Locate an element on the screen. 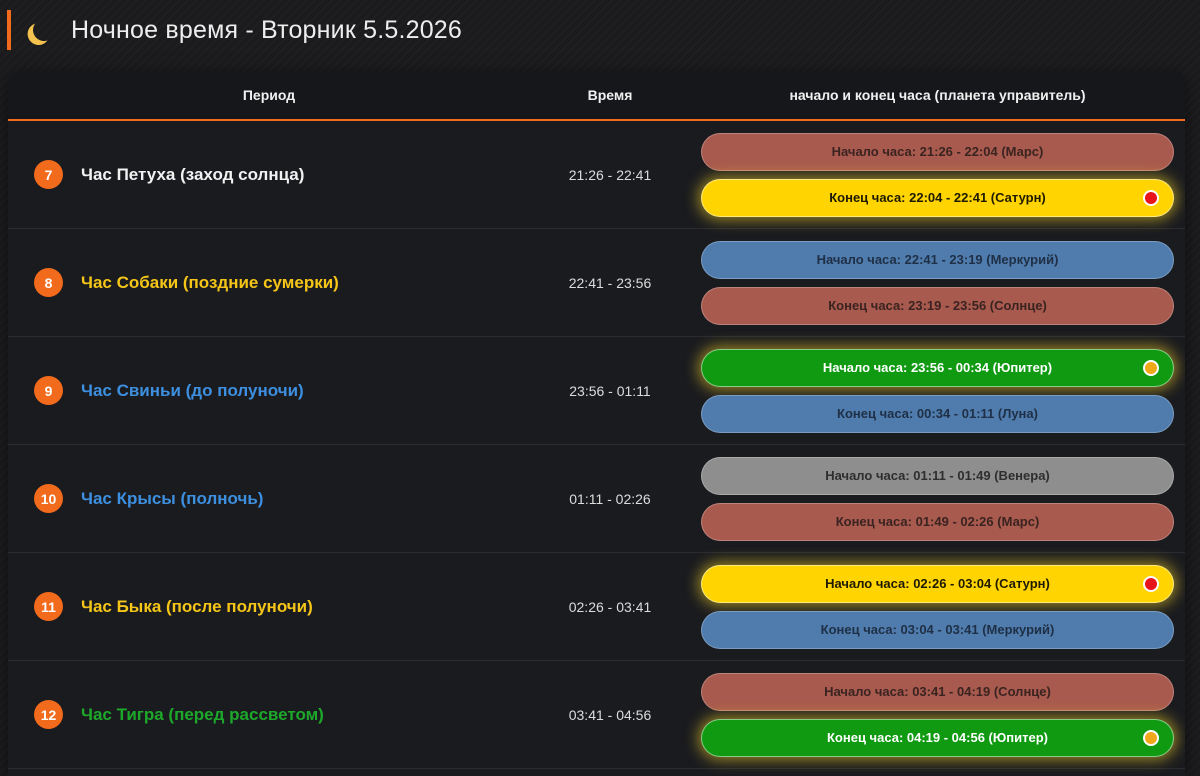  hour-pill-label: Начало часа: 23:56 - 00:34 (Юпитер) is located at coordinates (937, 367).